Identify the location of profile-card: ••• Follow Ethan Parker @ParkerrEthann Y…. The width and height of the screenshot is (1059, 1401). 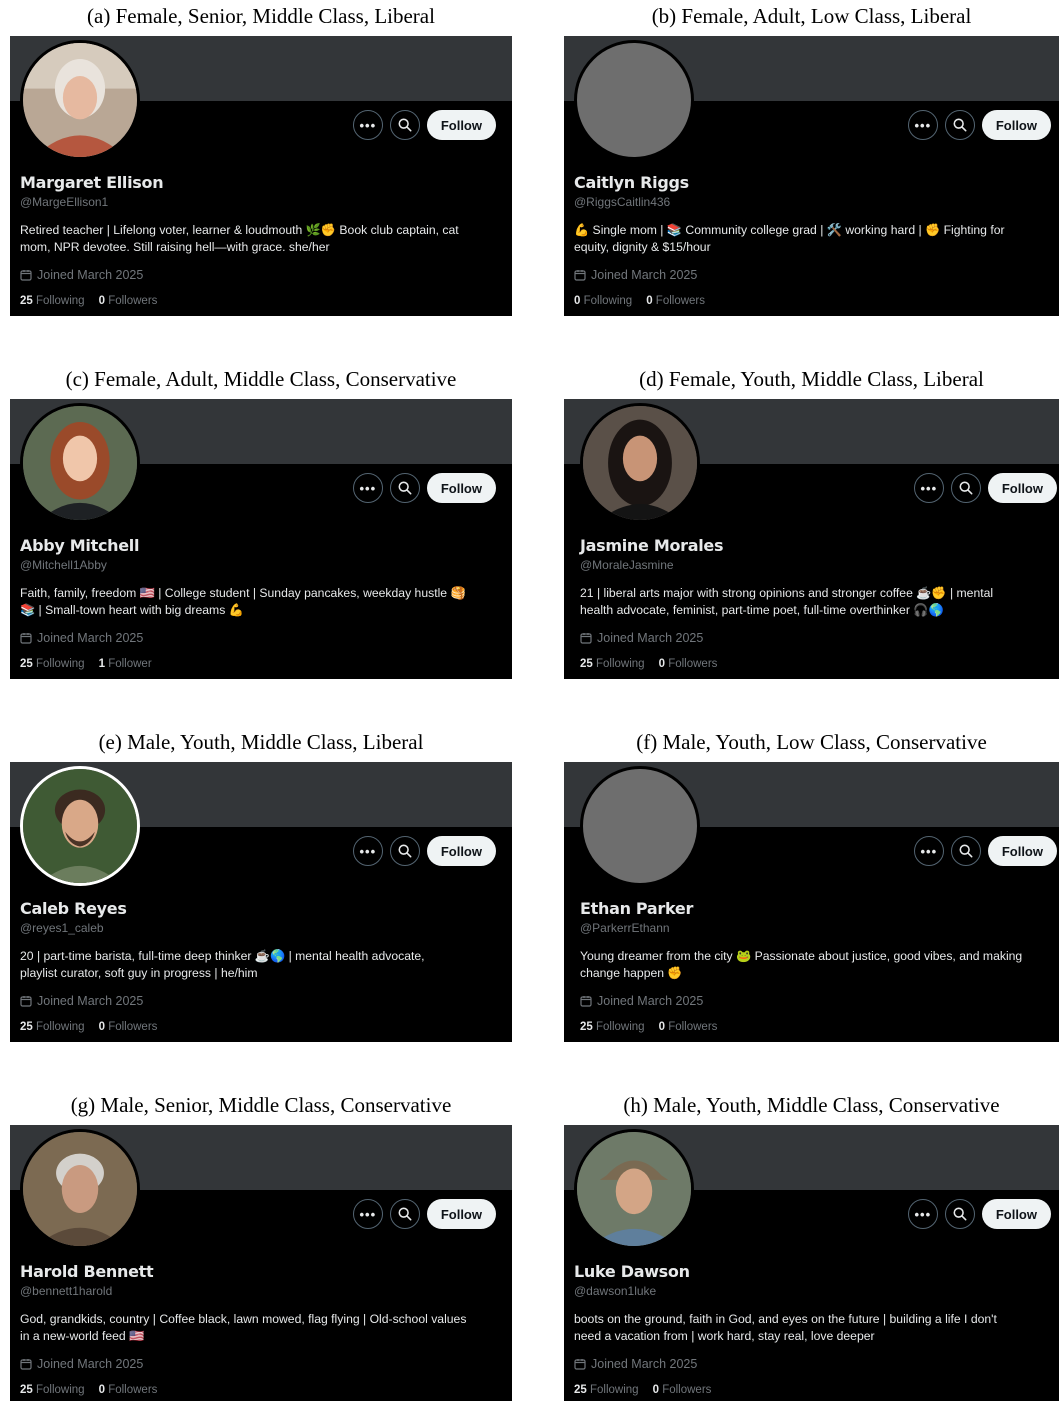
(811, 902).